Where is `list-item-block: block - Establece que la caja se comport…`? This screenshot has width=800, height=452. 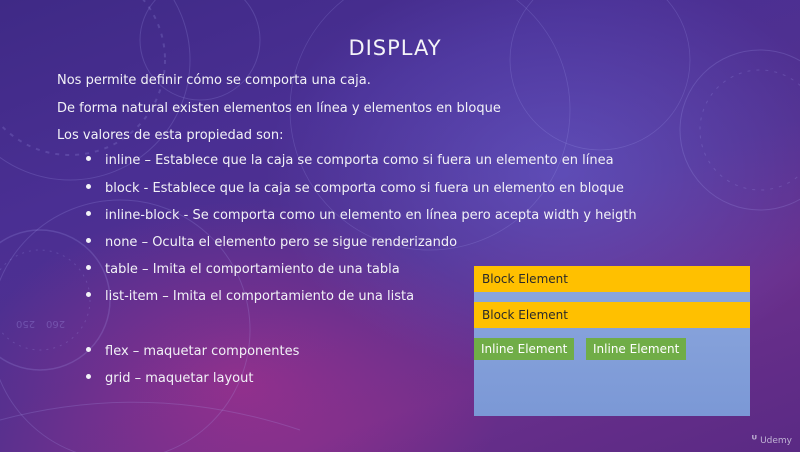 list-item-block: block - Establece que la caja se comport… is located at coordinates (355, 188).